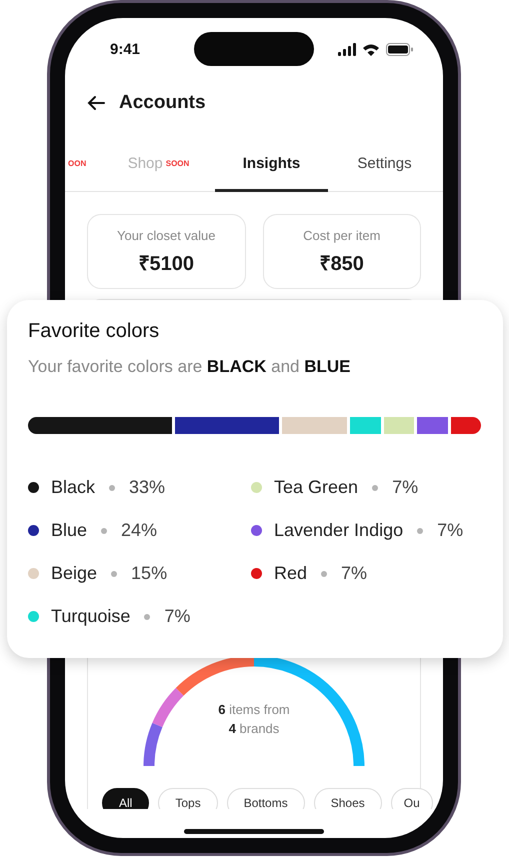  What do you see at coordinates (83, 165) in the screenshot?
I see `tab: OON` at bounding box center [83, 165].